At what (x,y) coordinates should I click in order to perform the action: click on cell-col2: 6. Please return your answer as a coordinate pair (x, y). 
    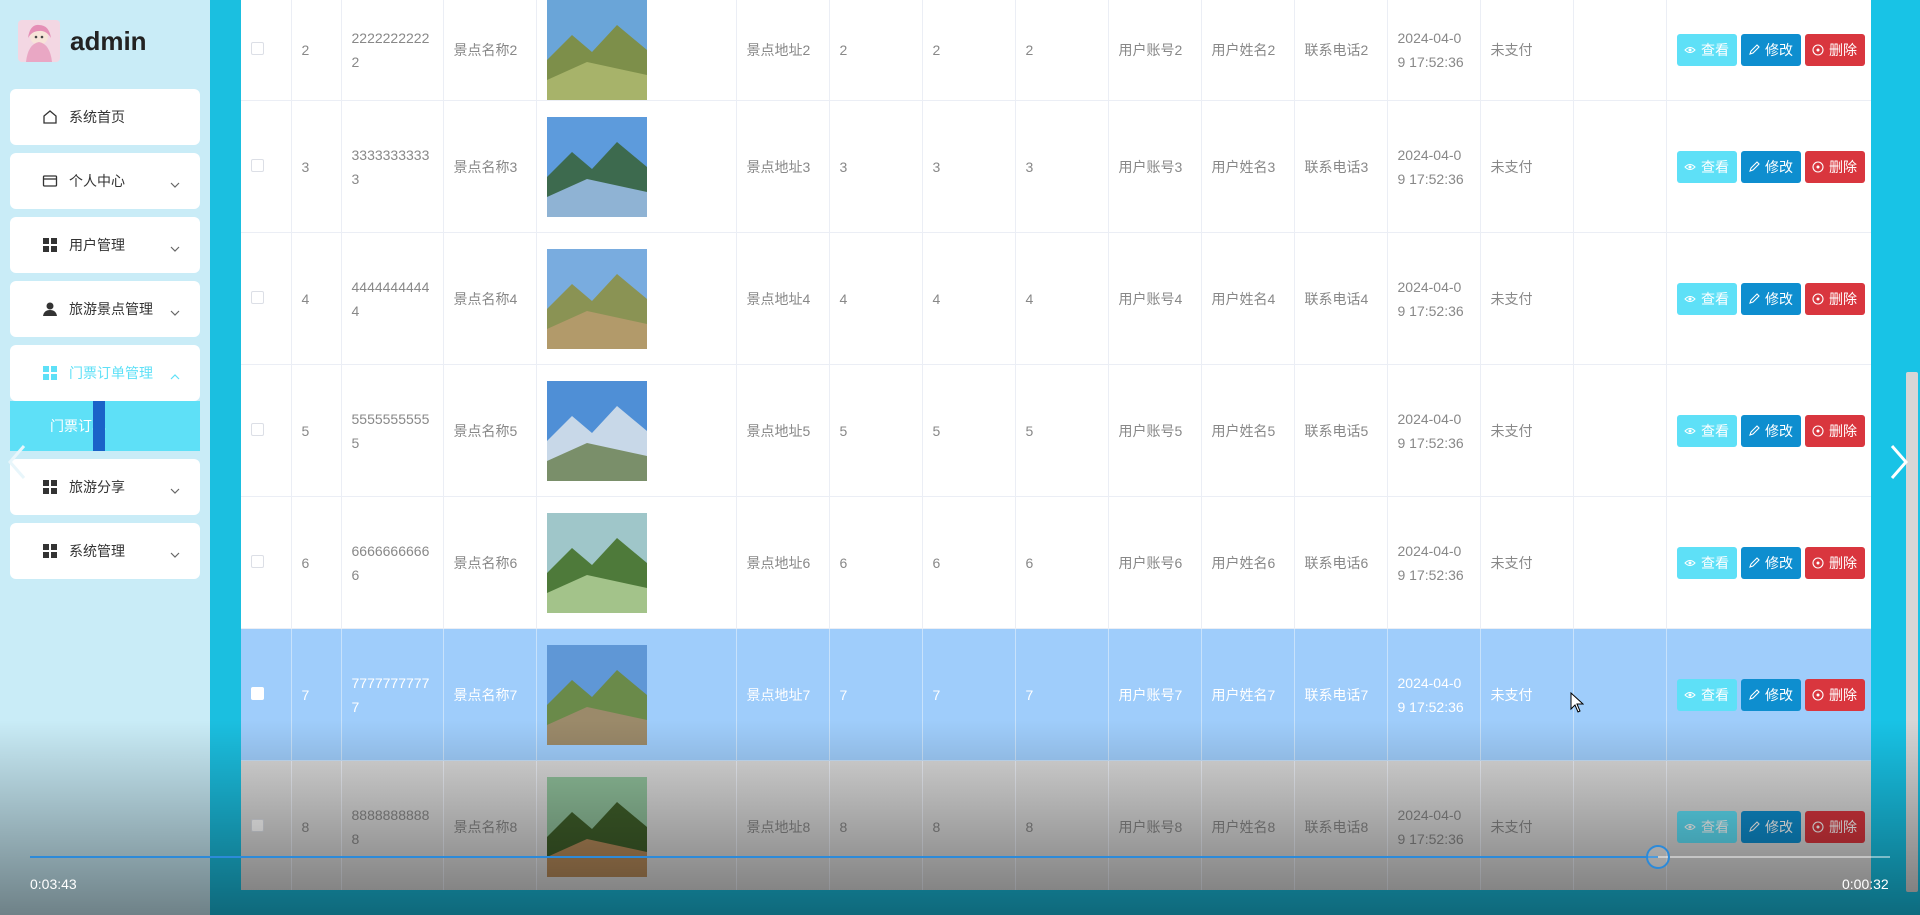
    Looking at the image, I should click on (969, 562).